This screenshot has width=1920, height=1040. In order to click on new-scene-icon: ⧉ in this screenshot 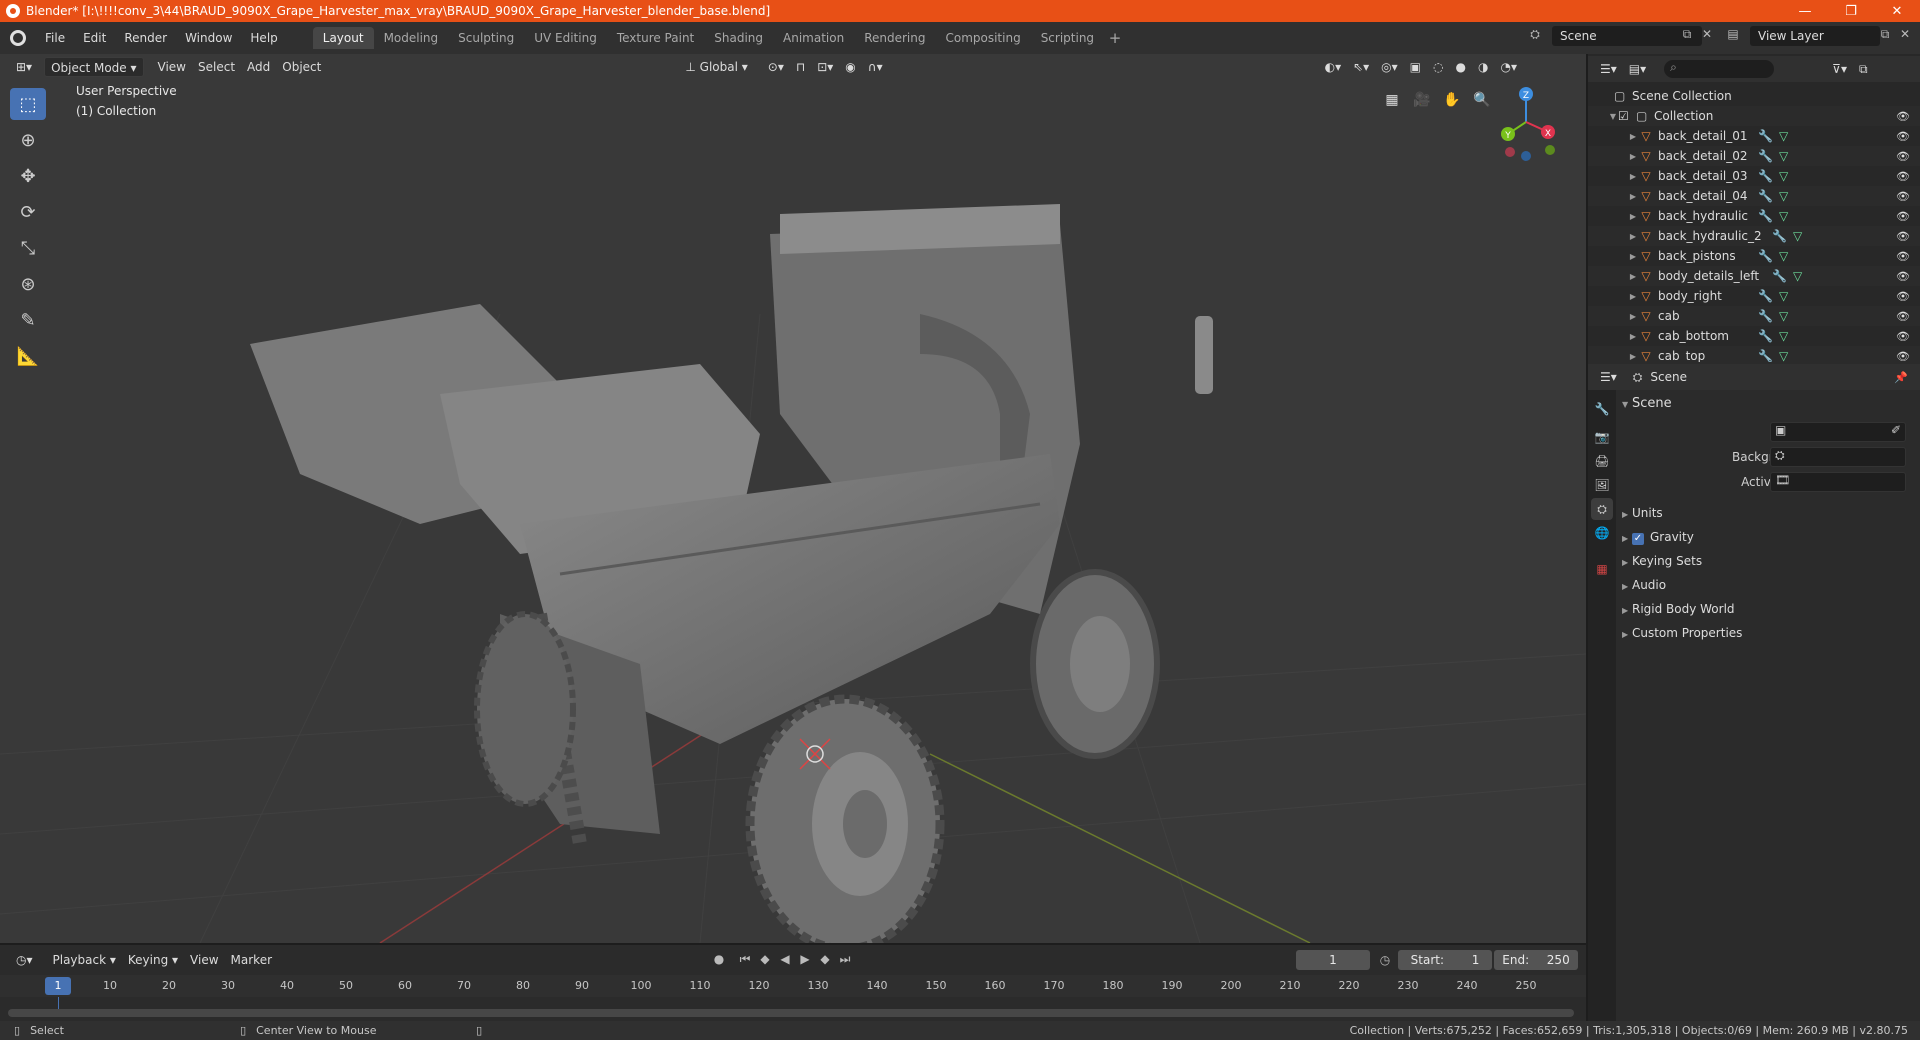, I will do `click(1687, 34)`.